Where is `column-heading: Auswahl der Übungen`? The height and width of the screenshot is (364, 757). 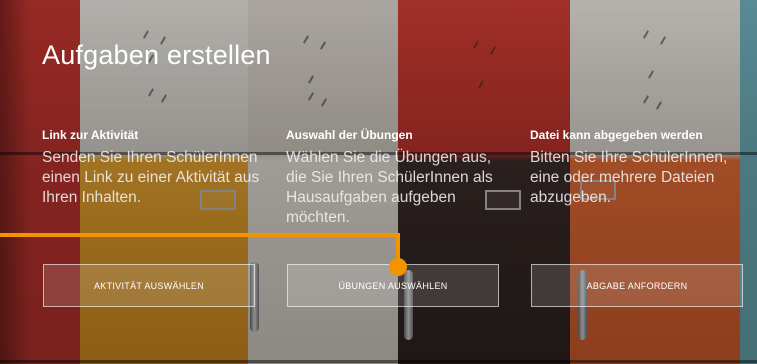
column-heading: Auswahl der Übungen is located at coordinates (349, 135).